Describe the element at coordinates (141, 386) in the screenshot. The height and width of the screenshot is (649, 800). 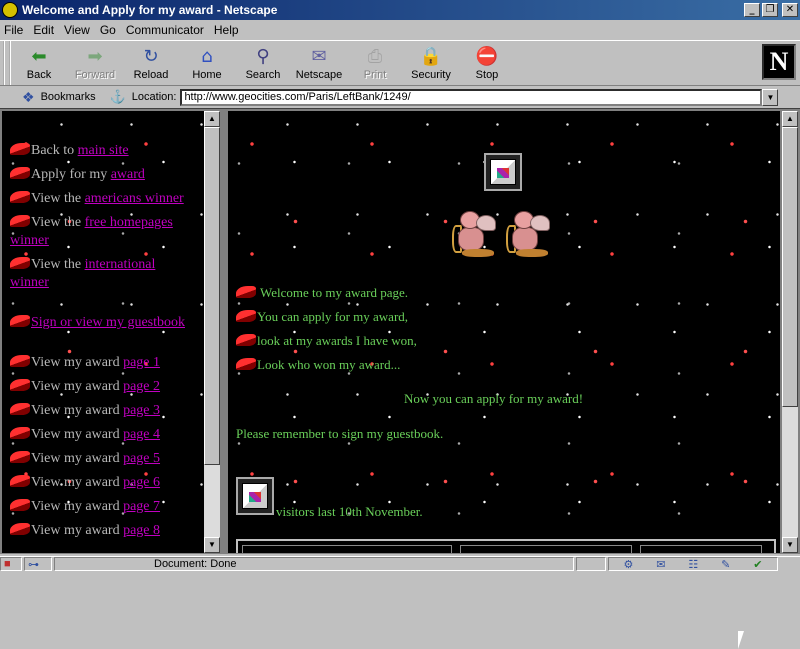
I see `award-page-2-link: page 2` at that location.